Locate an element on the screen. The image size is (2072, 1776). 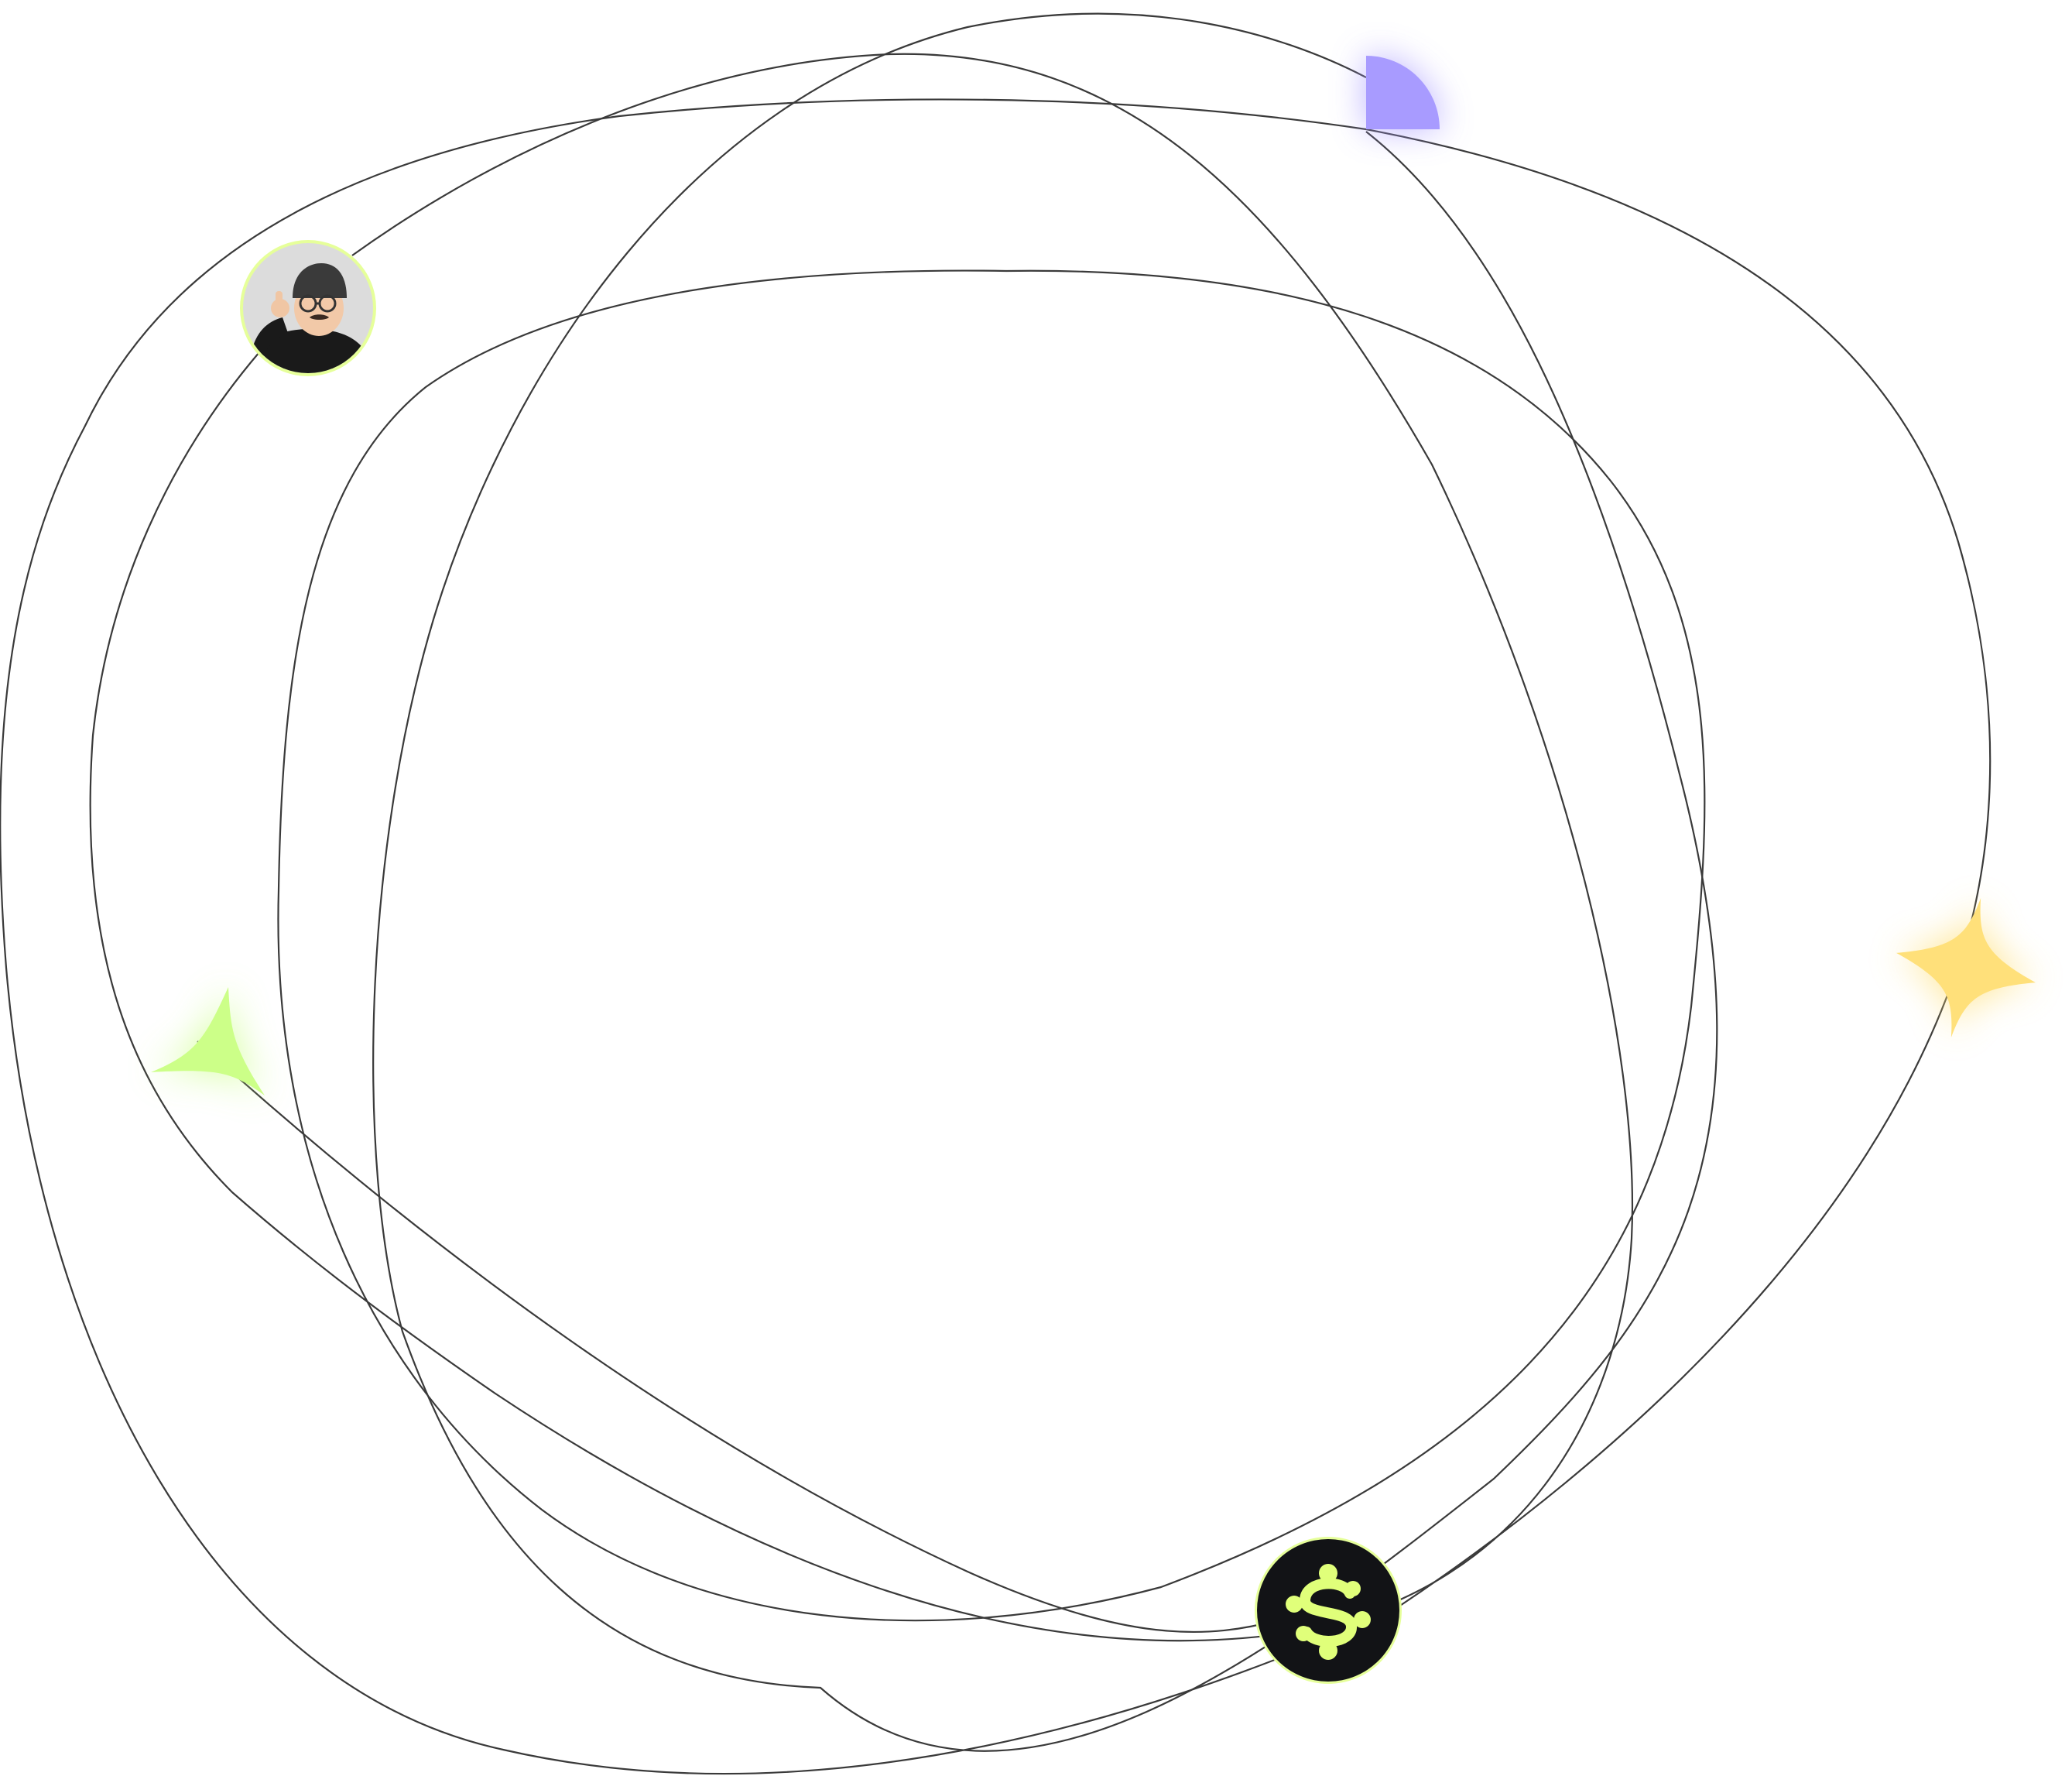
yellow-star-shape is located at coordinates (1966, 967).